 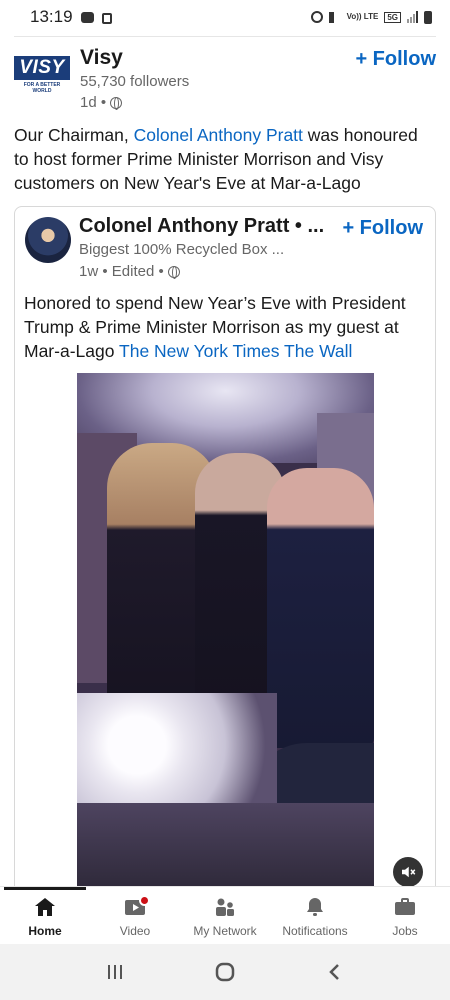 I want to click on status-bar: 13:19 Vo)) LTE 5G, so click(x=225, y=17).